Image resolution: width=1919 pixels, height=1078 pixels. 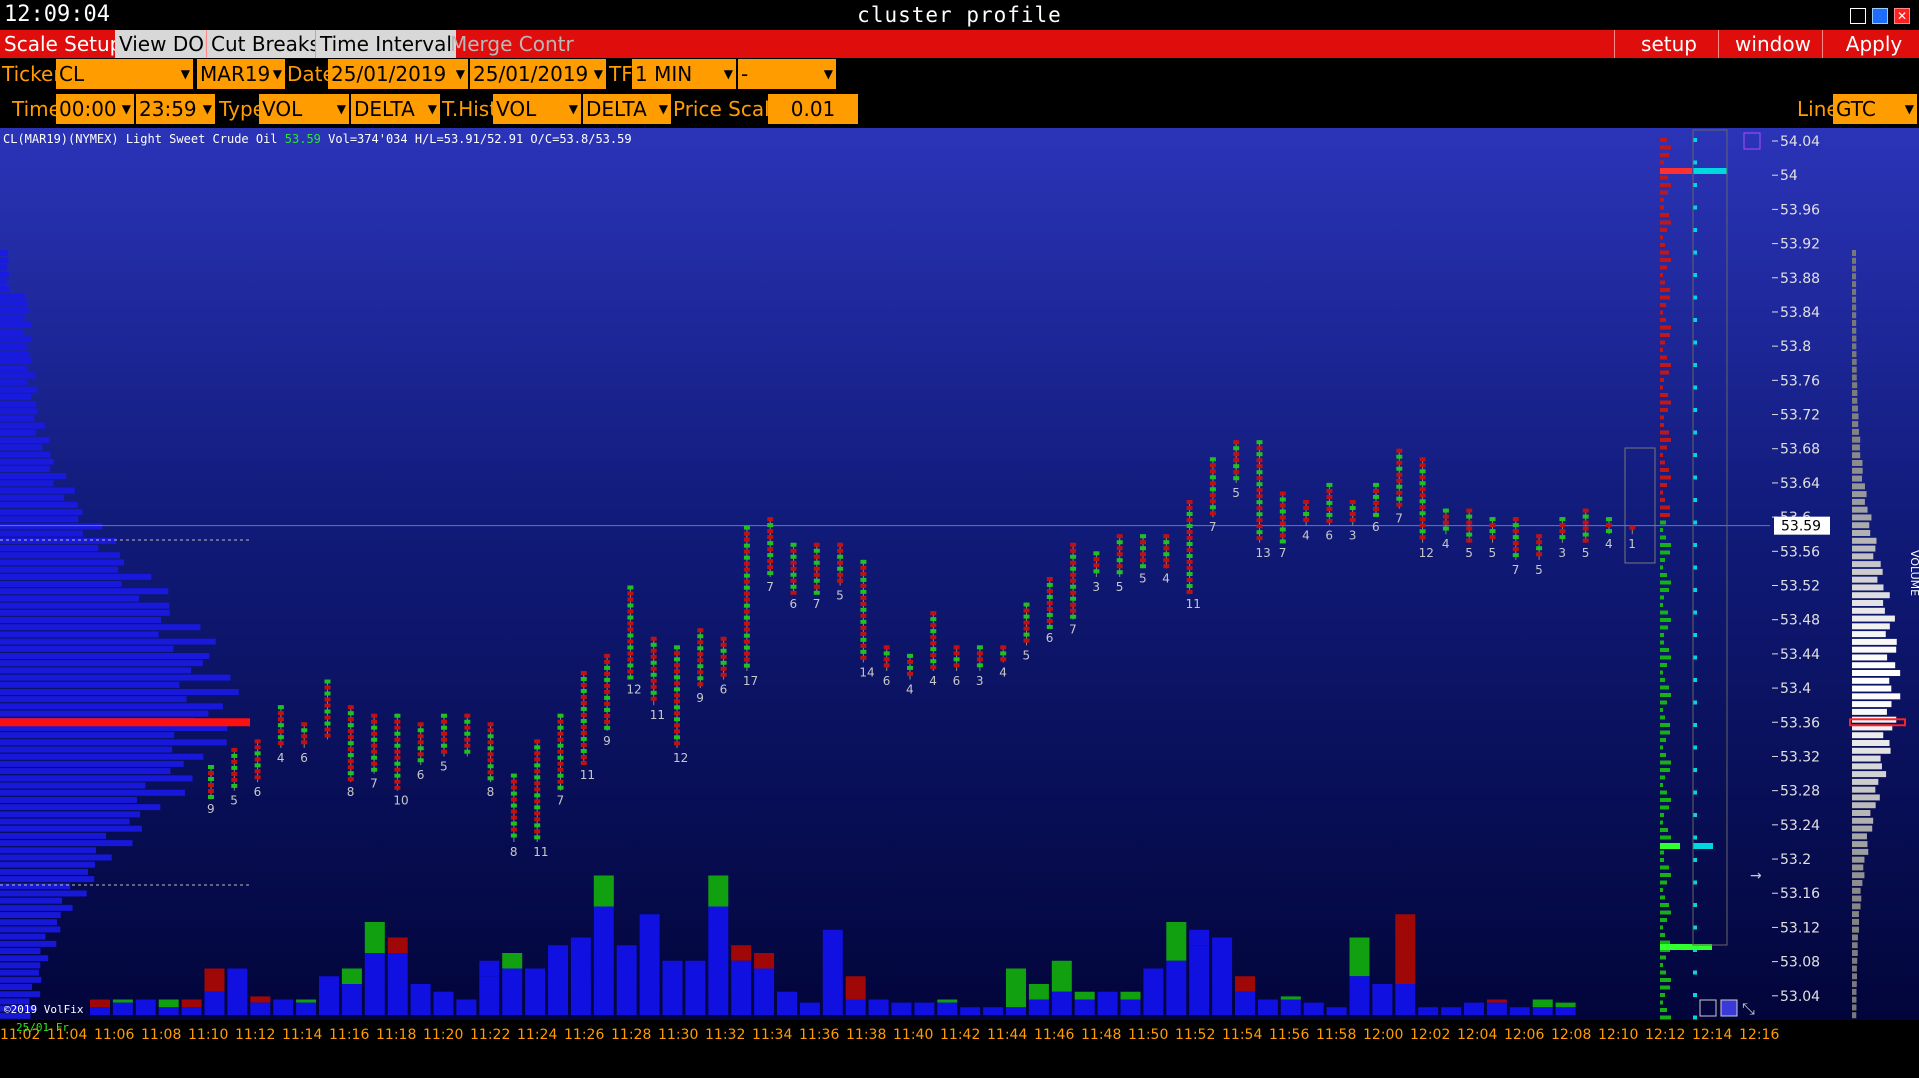 I want to click on time-from-value: 00:00, so click(x=88, y=109).